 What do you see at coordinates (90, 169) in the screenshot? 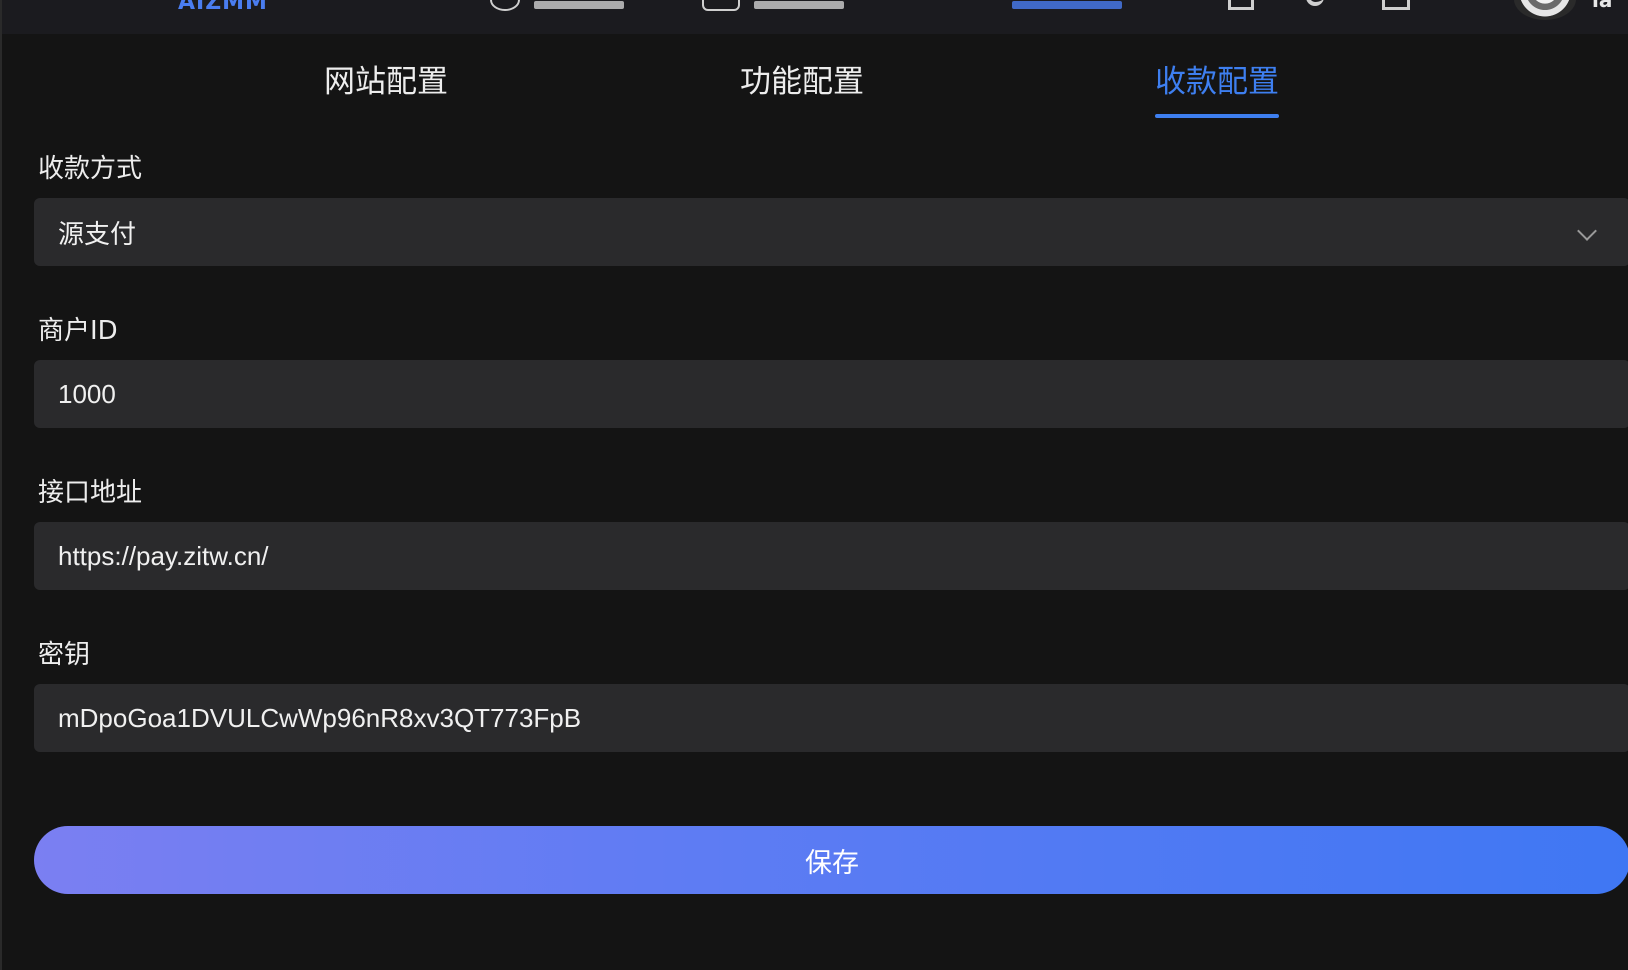
I see `payment-method-label: 收款方式` at bounding box center [90, 169].